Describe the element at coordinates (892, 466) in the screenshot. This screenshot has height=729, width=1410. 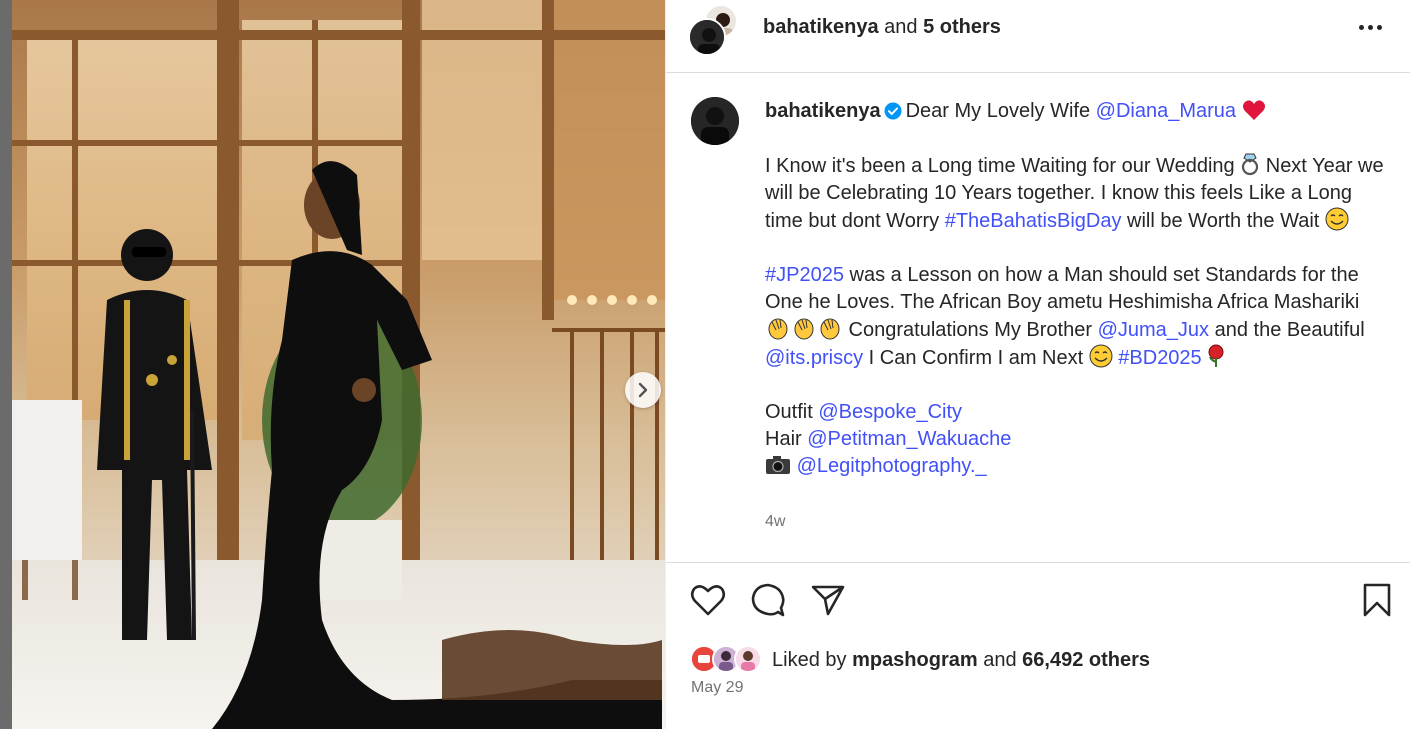
I see `mention-legitphotography: @Legitphotography._` at that location.